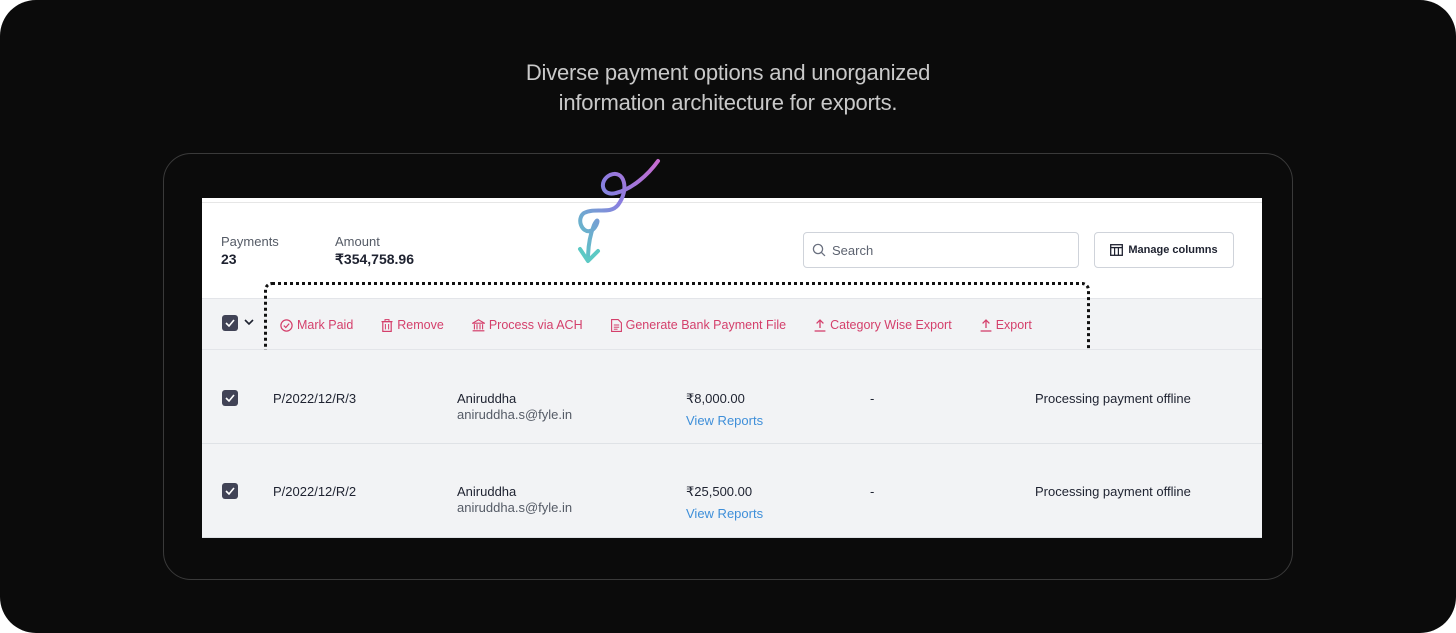 The image size is (1456, 633). What do you see at coordinates (315, 491) in the screenshot?
I see `payment-id: P/2022/12/R/2` at bounding box center [315, 491].